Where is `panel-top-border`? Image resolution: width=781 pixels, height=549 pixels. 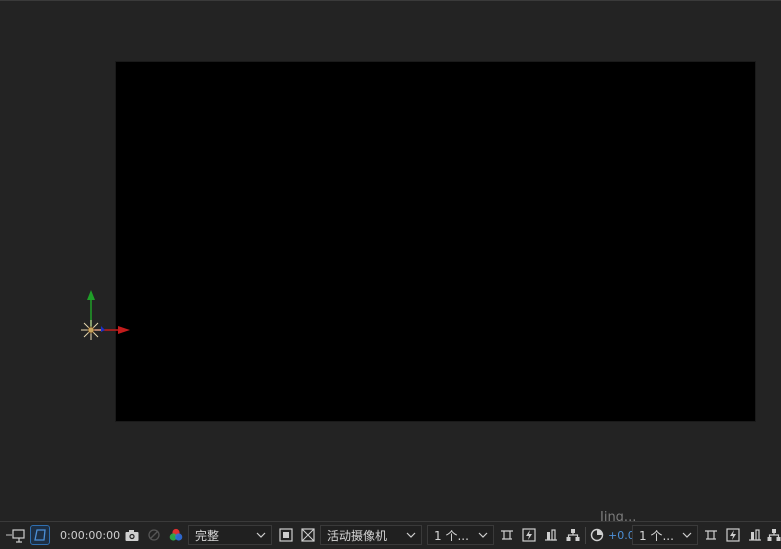 panel-top-border is located at coordinates (390, 0).